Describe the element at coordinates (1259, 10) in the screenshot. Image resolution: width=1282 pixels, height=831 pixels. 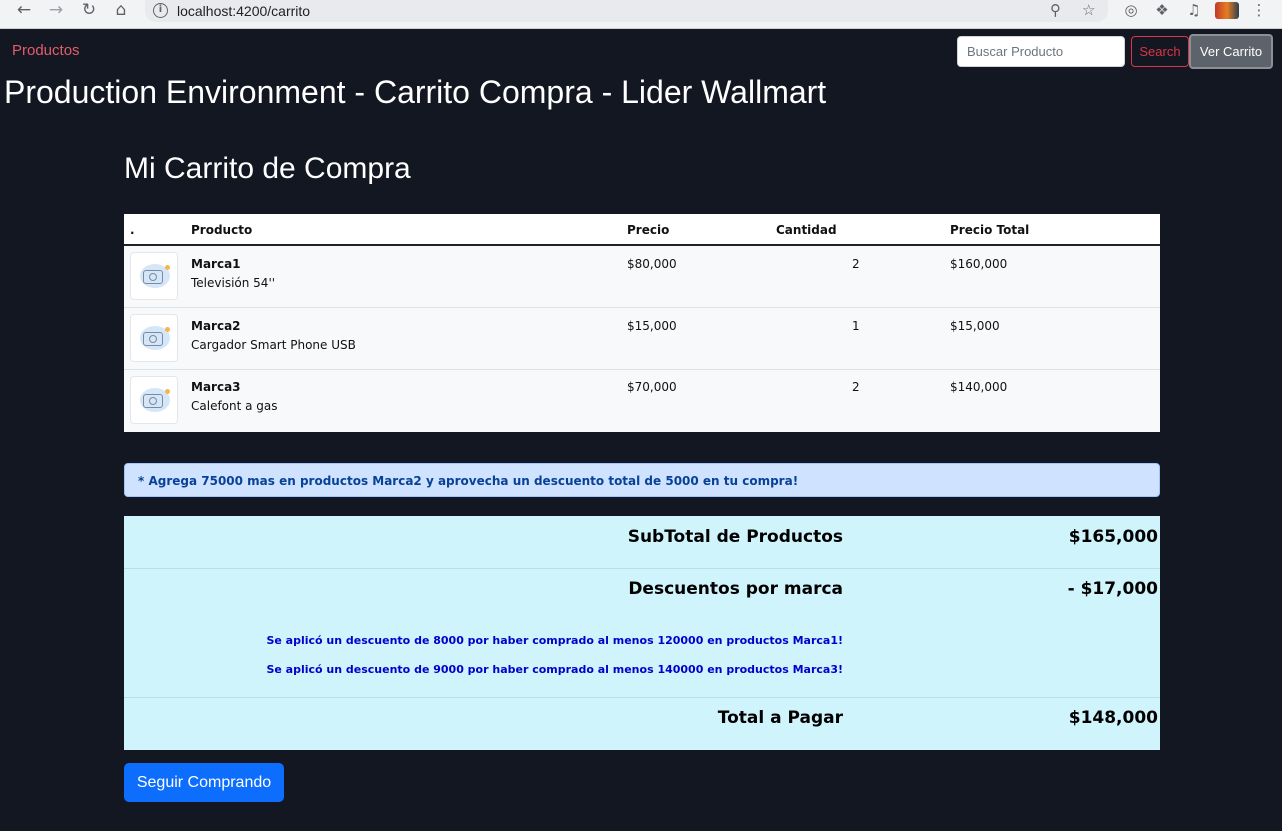
I see `menu-kebab-icon: ⋮` at that location.